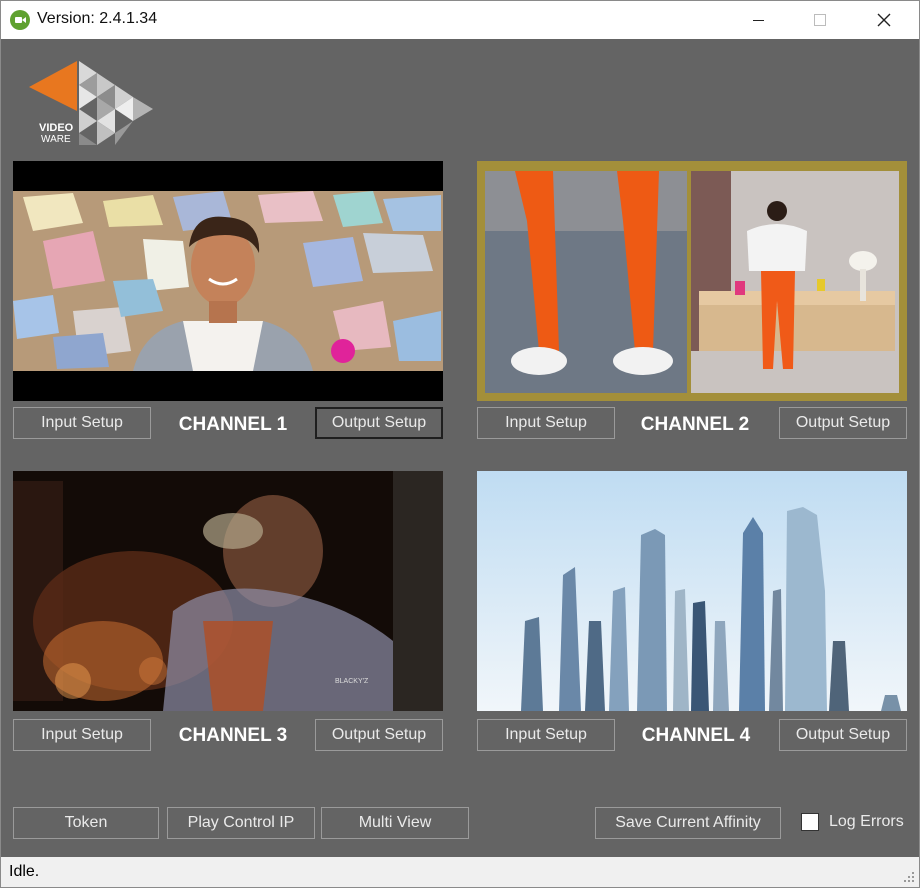  What do you see at coordinates (24, 871) in the screenshot?
I see `status-text: Idle.` at bounding box center [24, 871].